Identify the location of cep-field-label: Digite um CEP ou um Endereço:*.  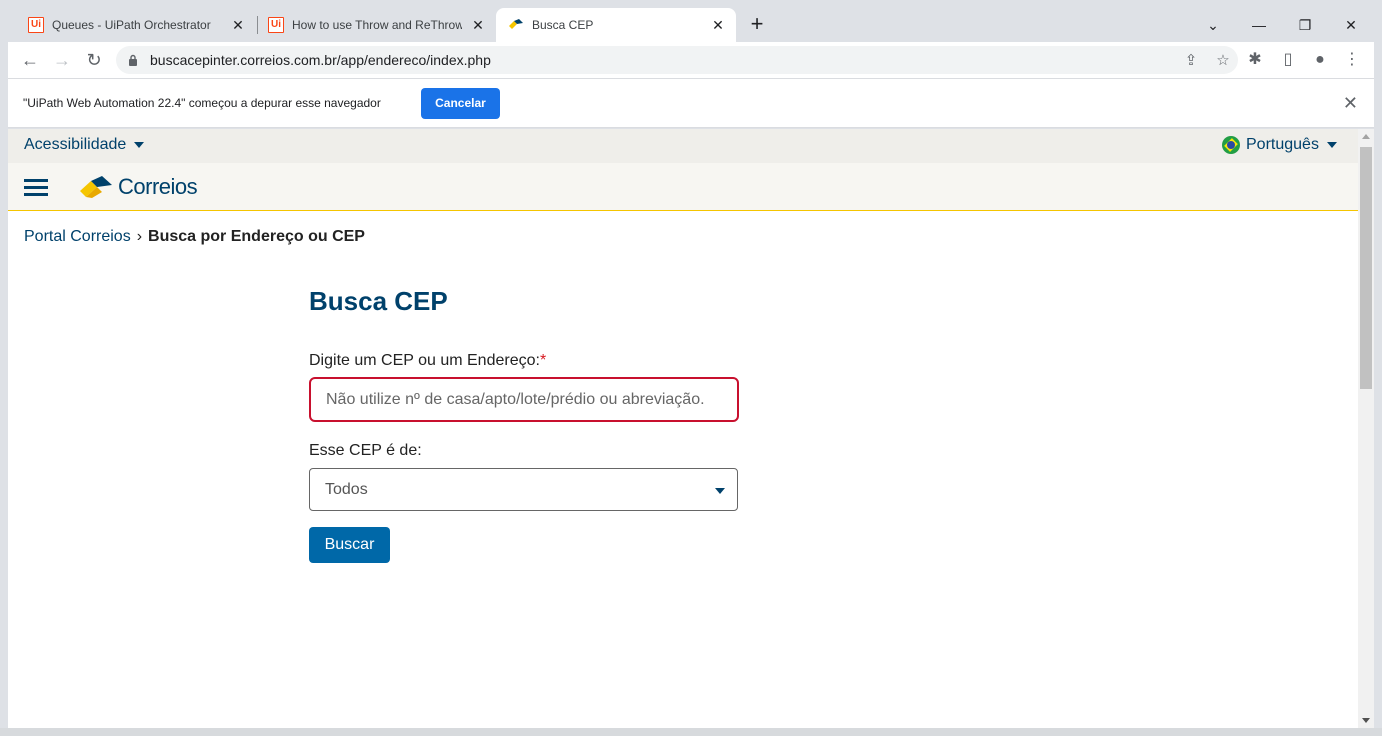
(427, 361).